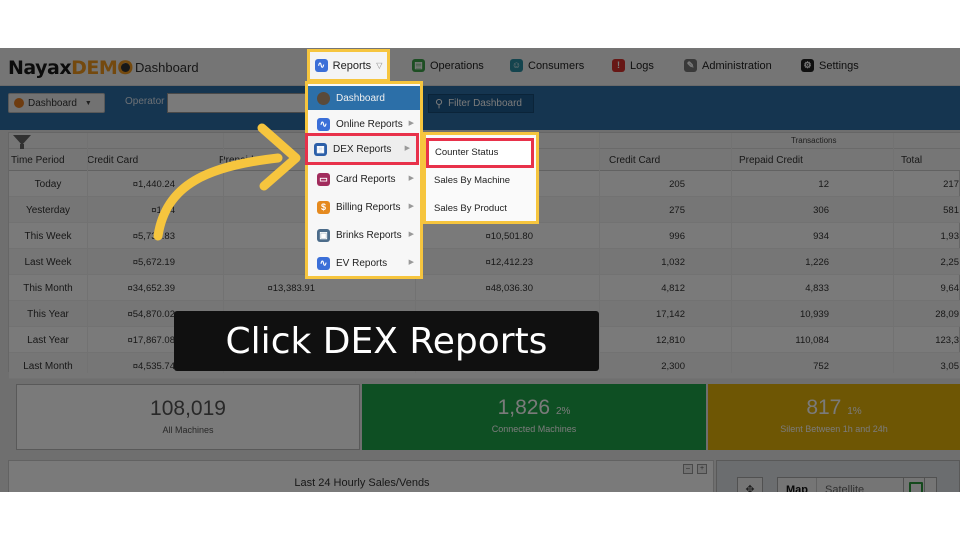  What do you see at coordinates (386, 341) in the screenshot?
I see `instruction-caption: Click DEX Reports` at bounding box center [386, 341].